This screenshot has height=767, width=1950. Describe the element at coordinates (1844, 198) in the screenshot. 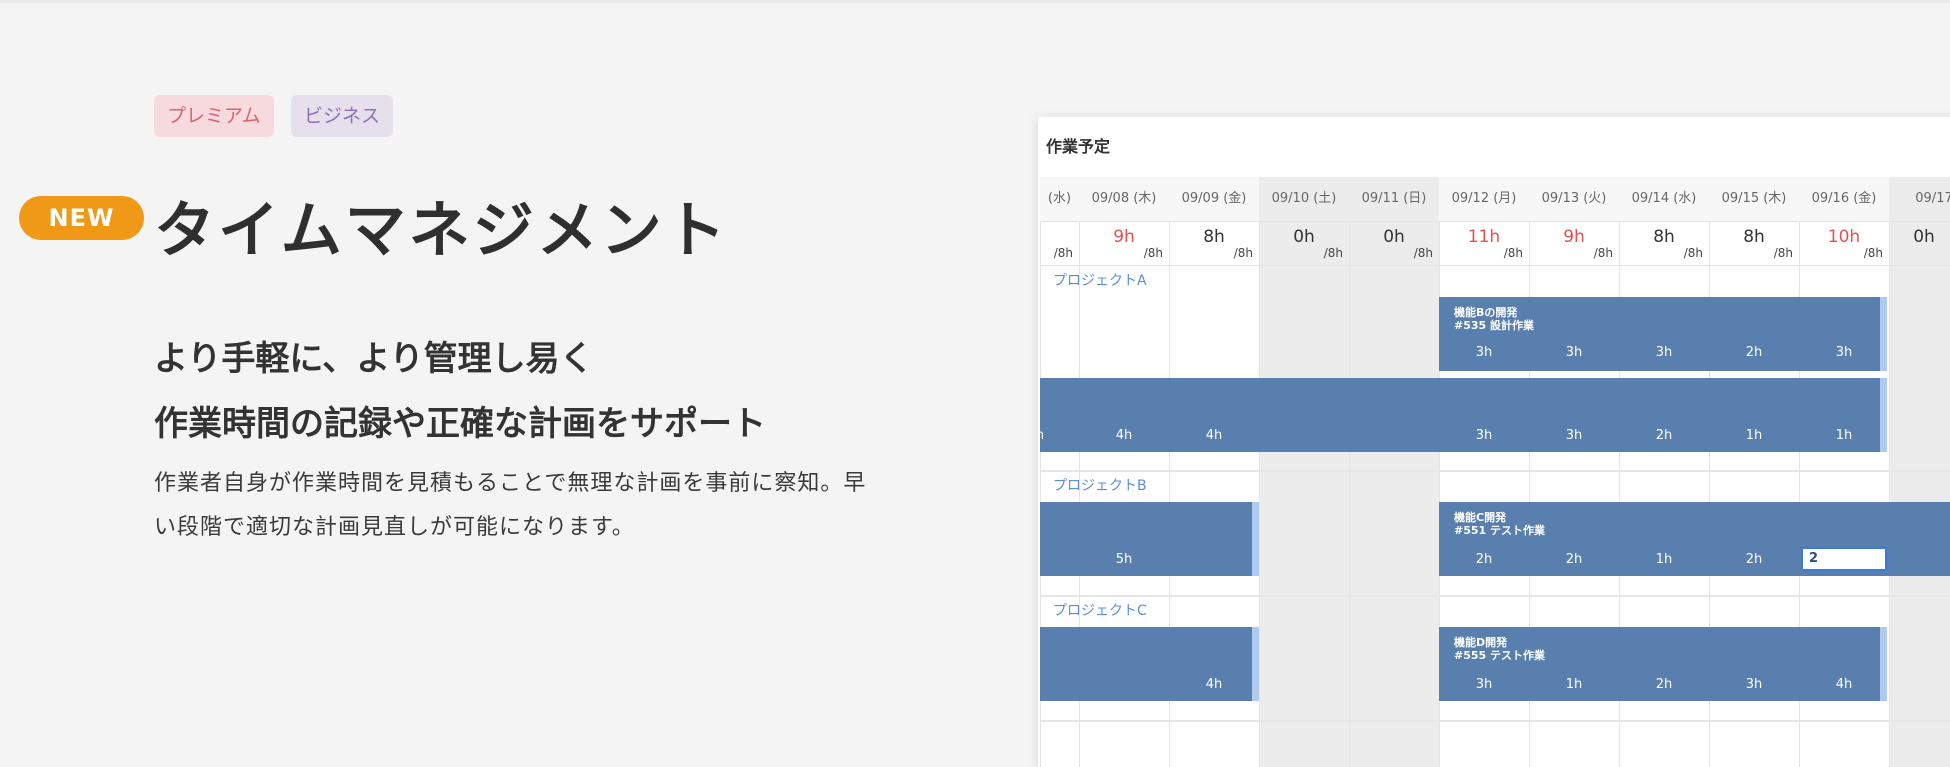

I see `date-header: 09/16 (金)` at that location.